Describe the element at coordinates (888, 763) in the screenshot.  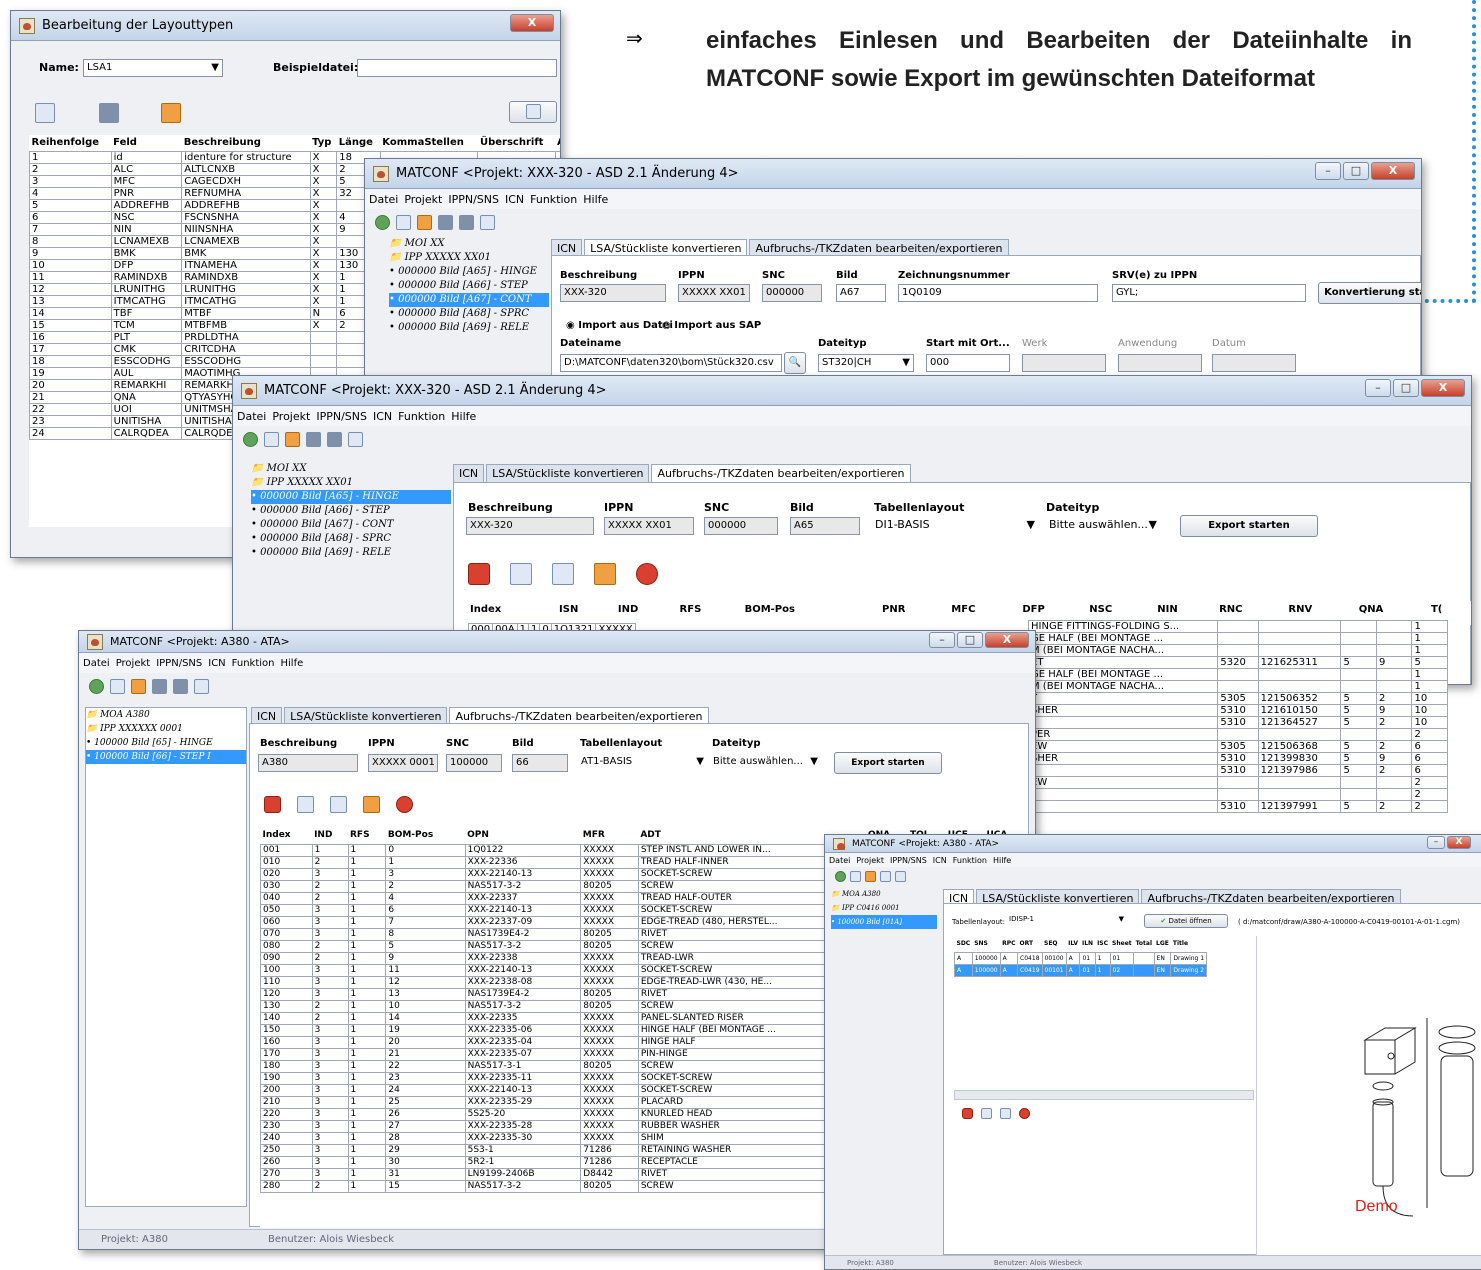
I see `export-start-button: Export starten` at that location.